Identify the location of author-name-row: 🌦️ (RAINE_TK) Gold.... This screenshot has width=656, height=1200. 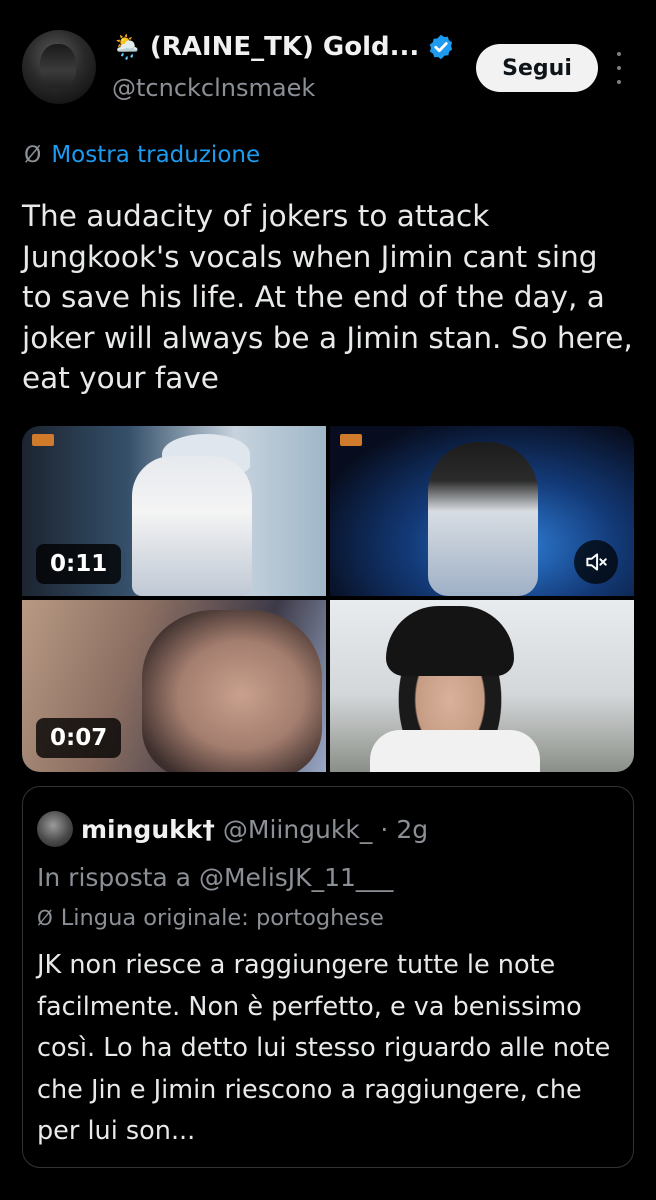
(283, 47).